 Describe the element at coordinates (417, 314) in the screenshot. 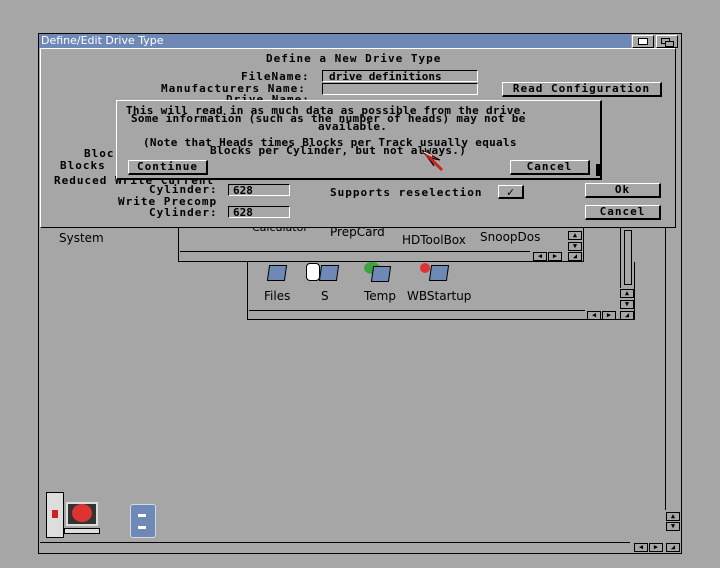

I see `sys-hscroll-track` at that location.